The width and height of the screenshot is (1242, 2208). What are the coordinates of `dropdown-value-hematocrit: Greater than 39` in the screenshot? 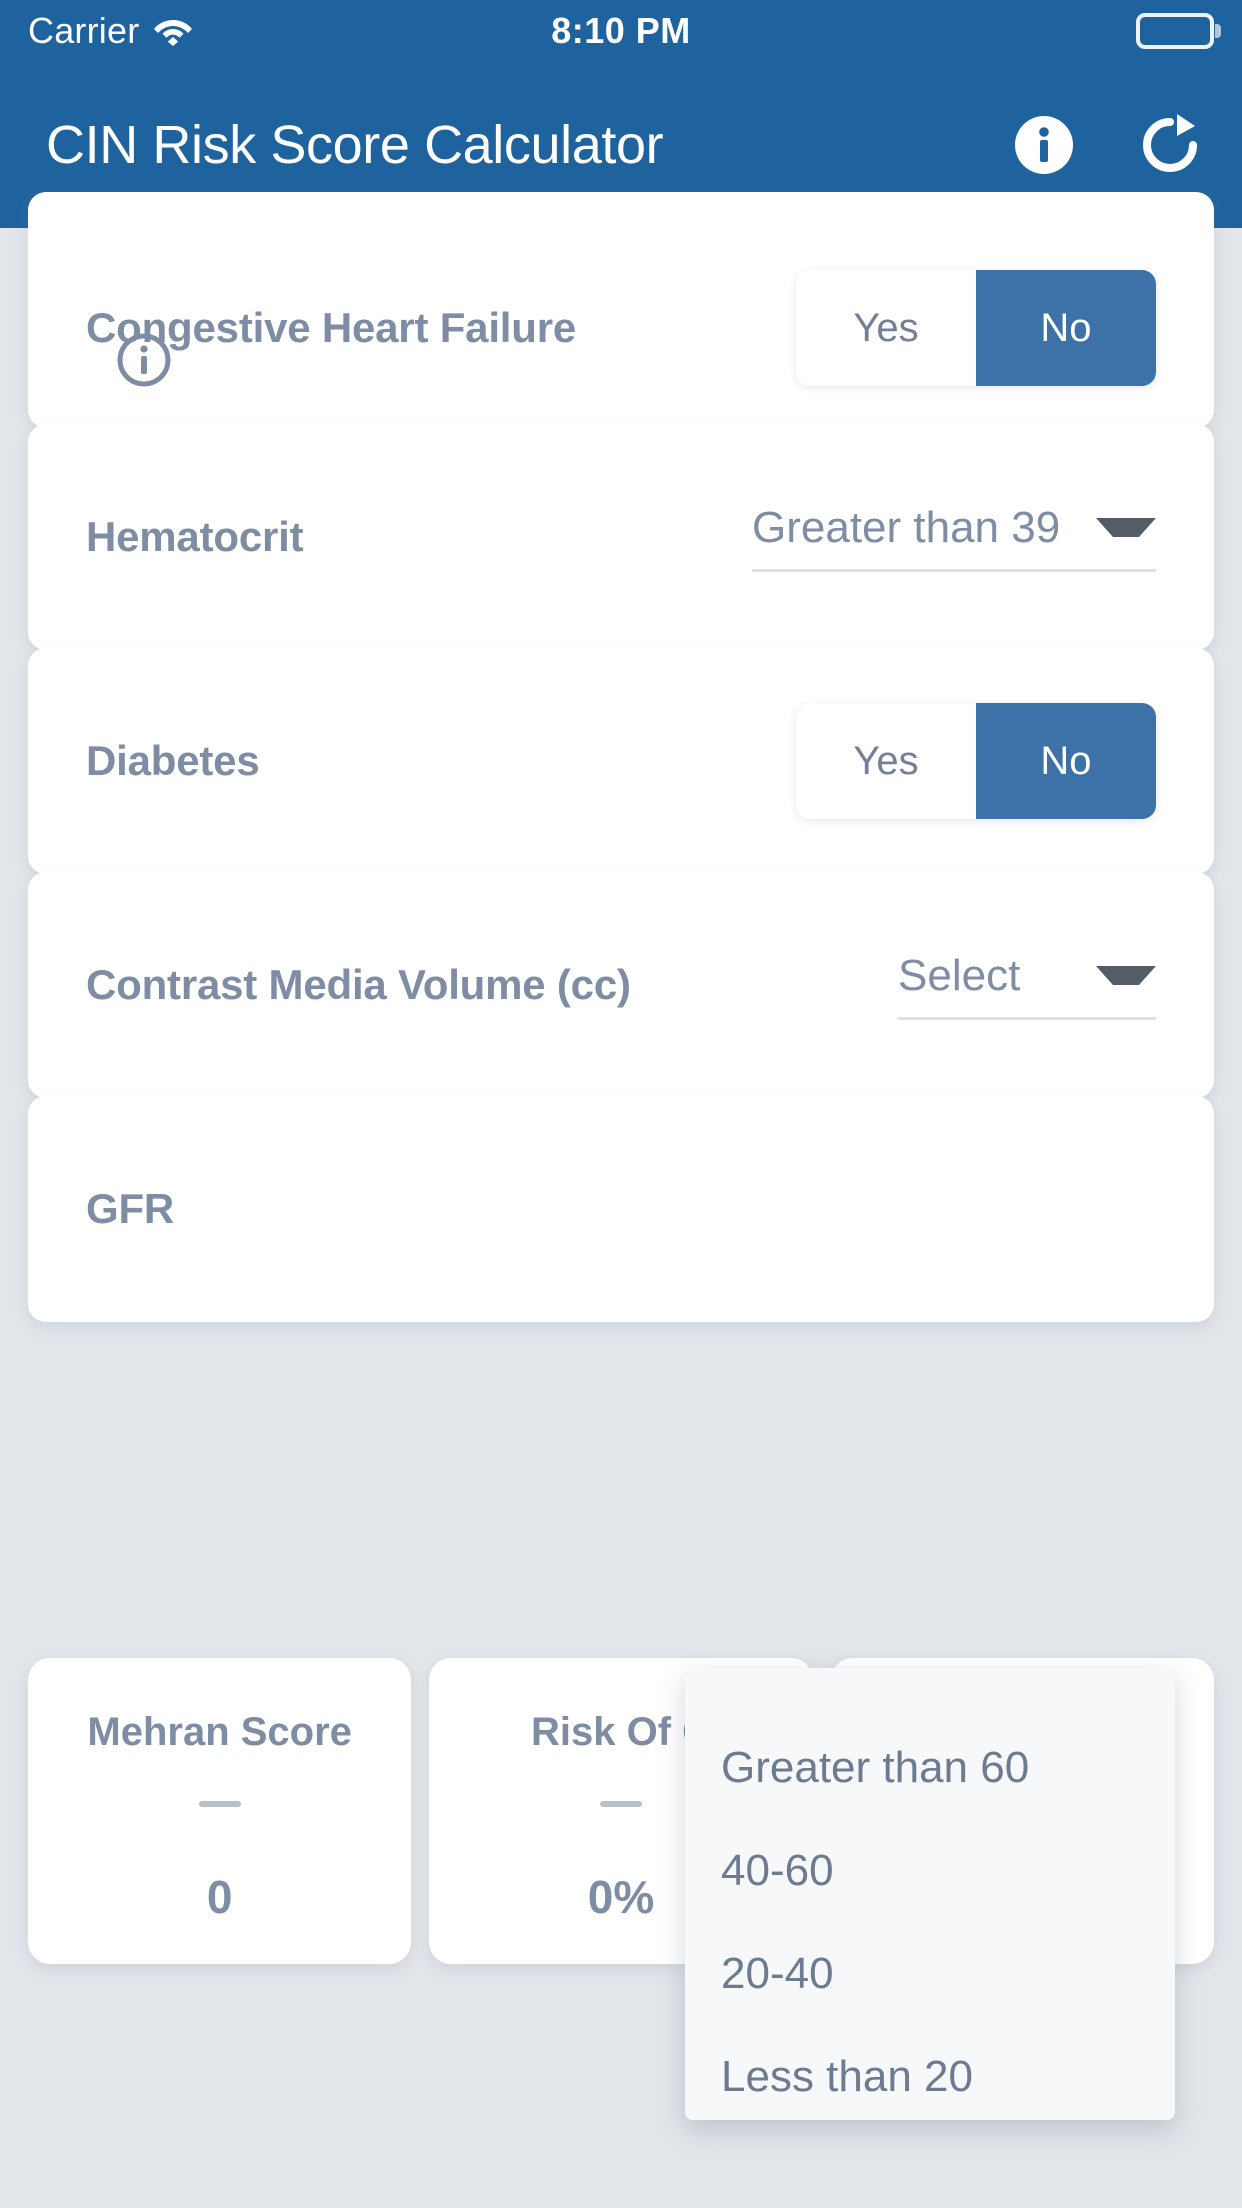 It's located at (906, 527).